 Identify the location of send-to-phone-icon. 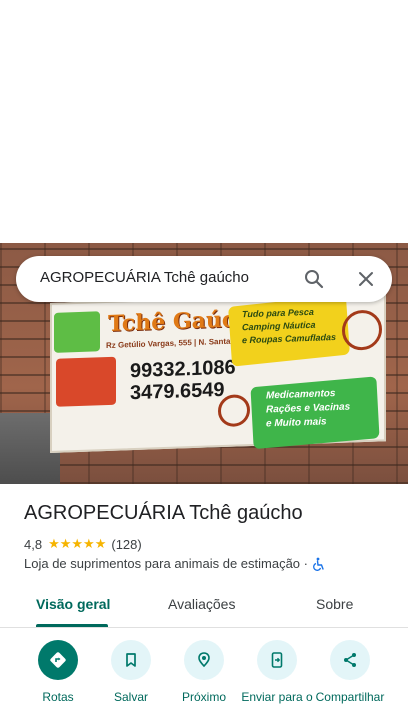
(277, 660).